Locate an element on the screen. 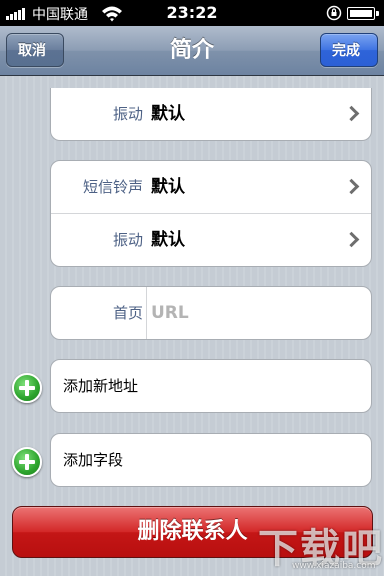  done-button: 完成 is located at coordinates (349, 50).